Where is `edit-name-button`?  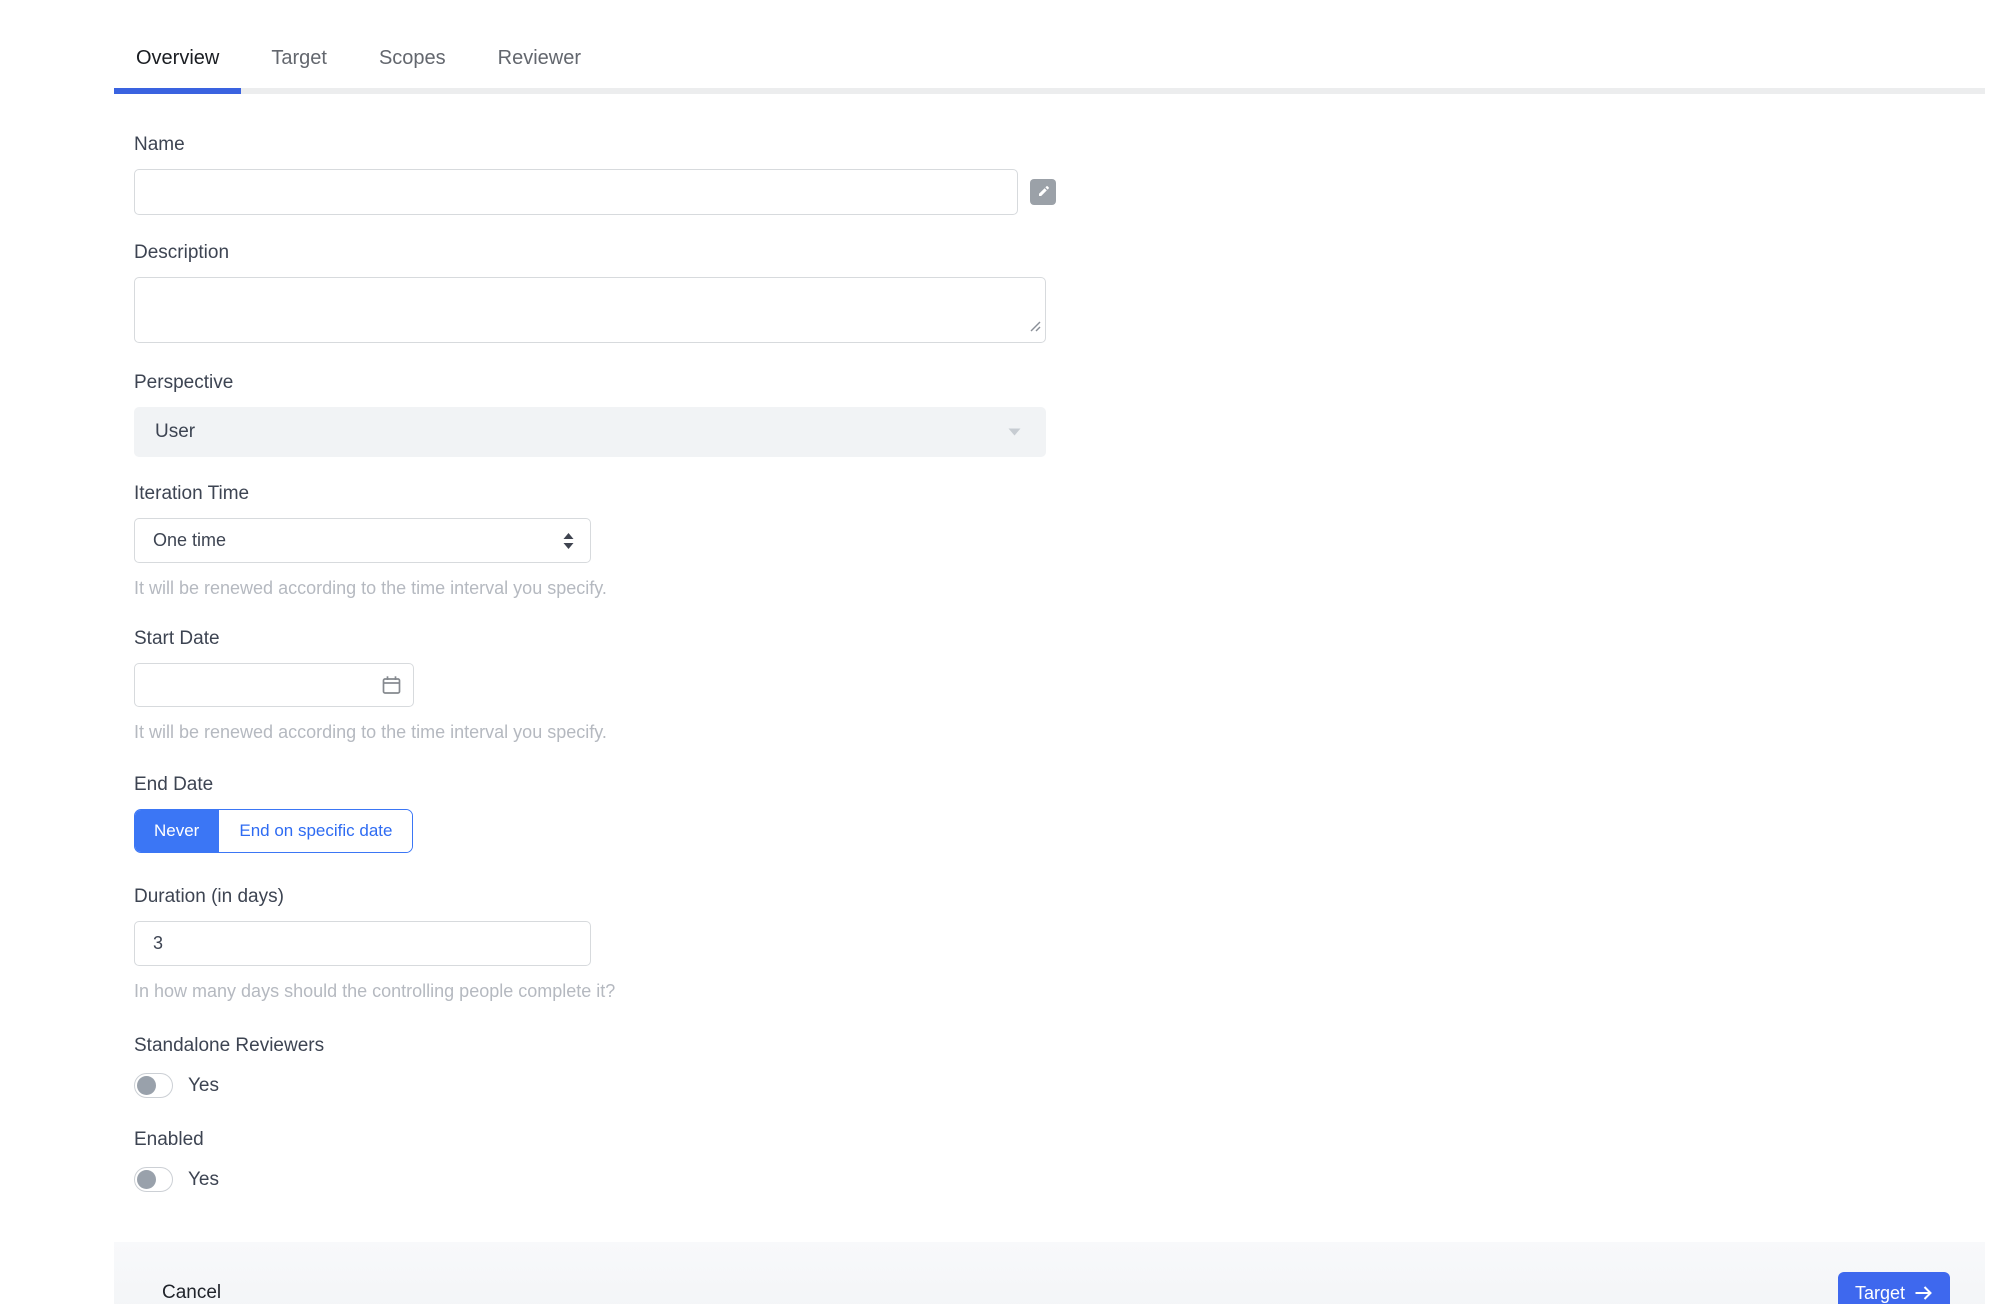 edit-name-button is located at coordinates (1043, 192).